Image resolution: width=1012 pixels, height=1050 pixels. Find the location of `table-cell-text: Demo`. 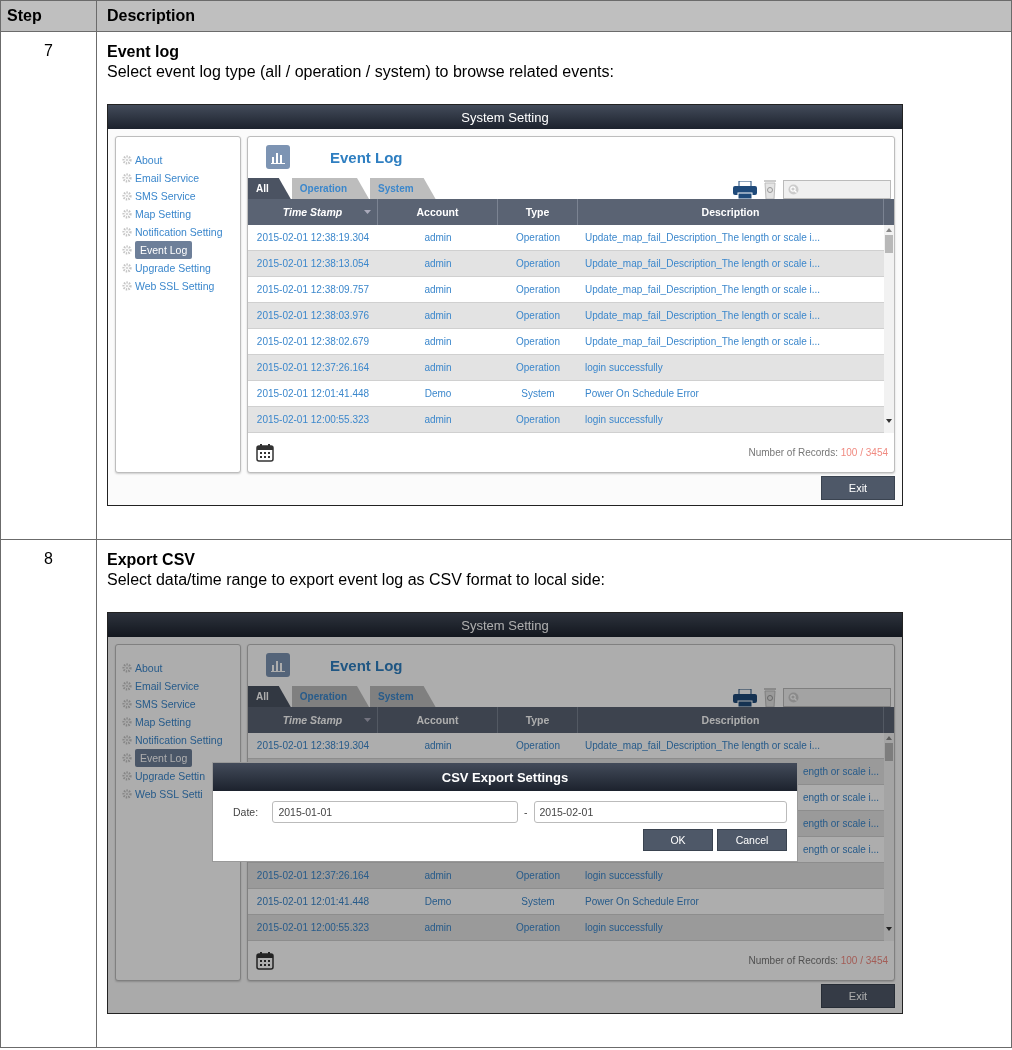

table-cell-text: Demo is located at coordinates (438, 394).